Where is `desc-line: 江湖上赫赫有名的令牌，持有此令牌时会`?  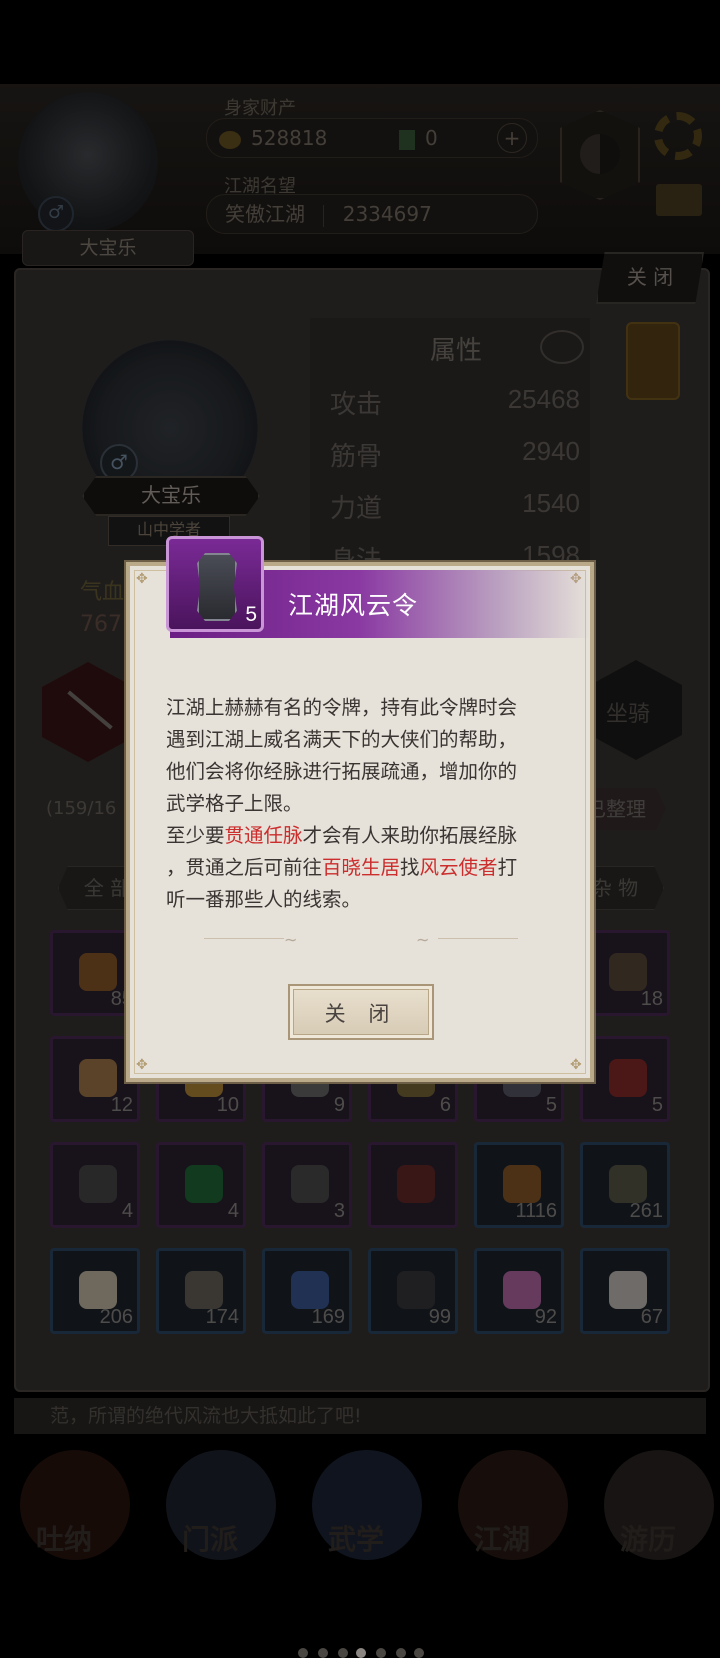 desc-line: 江湖上赫赫有名的令牌，持有此令牌时会 is located at coordinates (342, 707).